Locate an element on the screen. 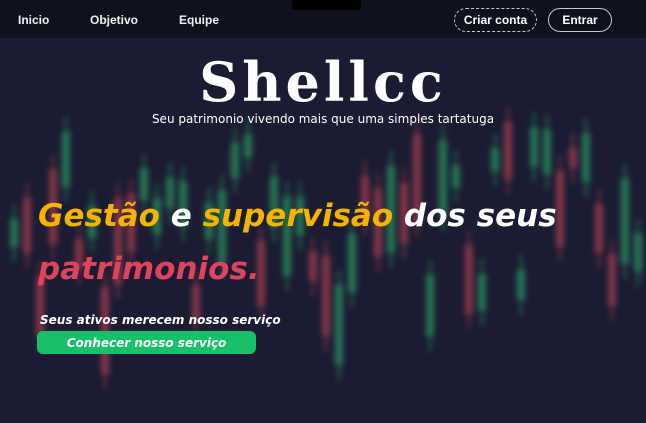  nav-link-equipe: Equipe is located at coordinates (199, 20).